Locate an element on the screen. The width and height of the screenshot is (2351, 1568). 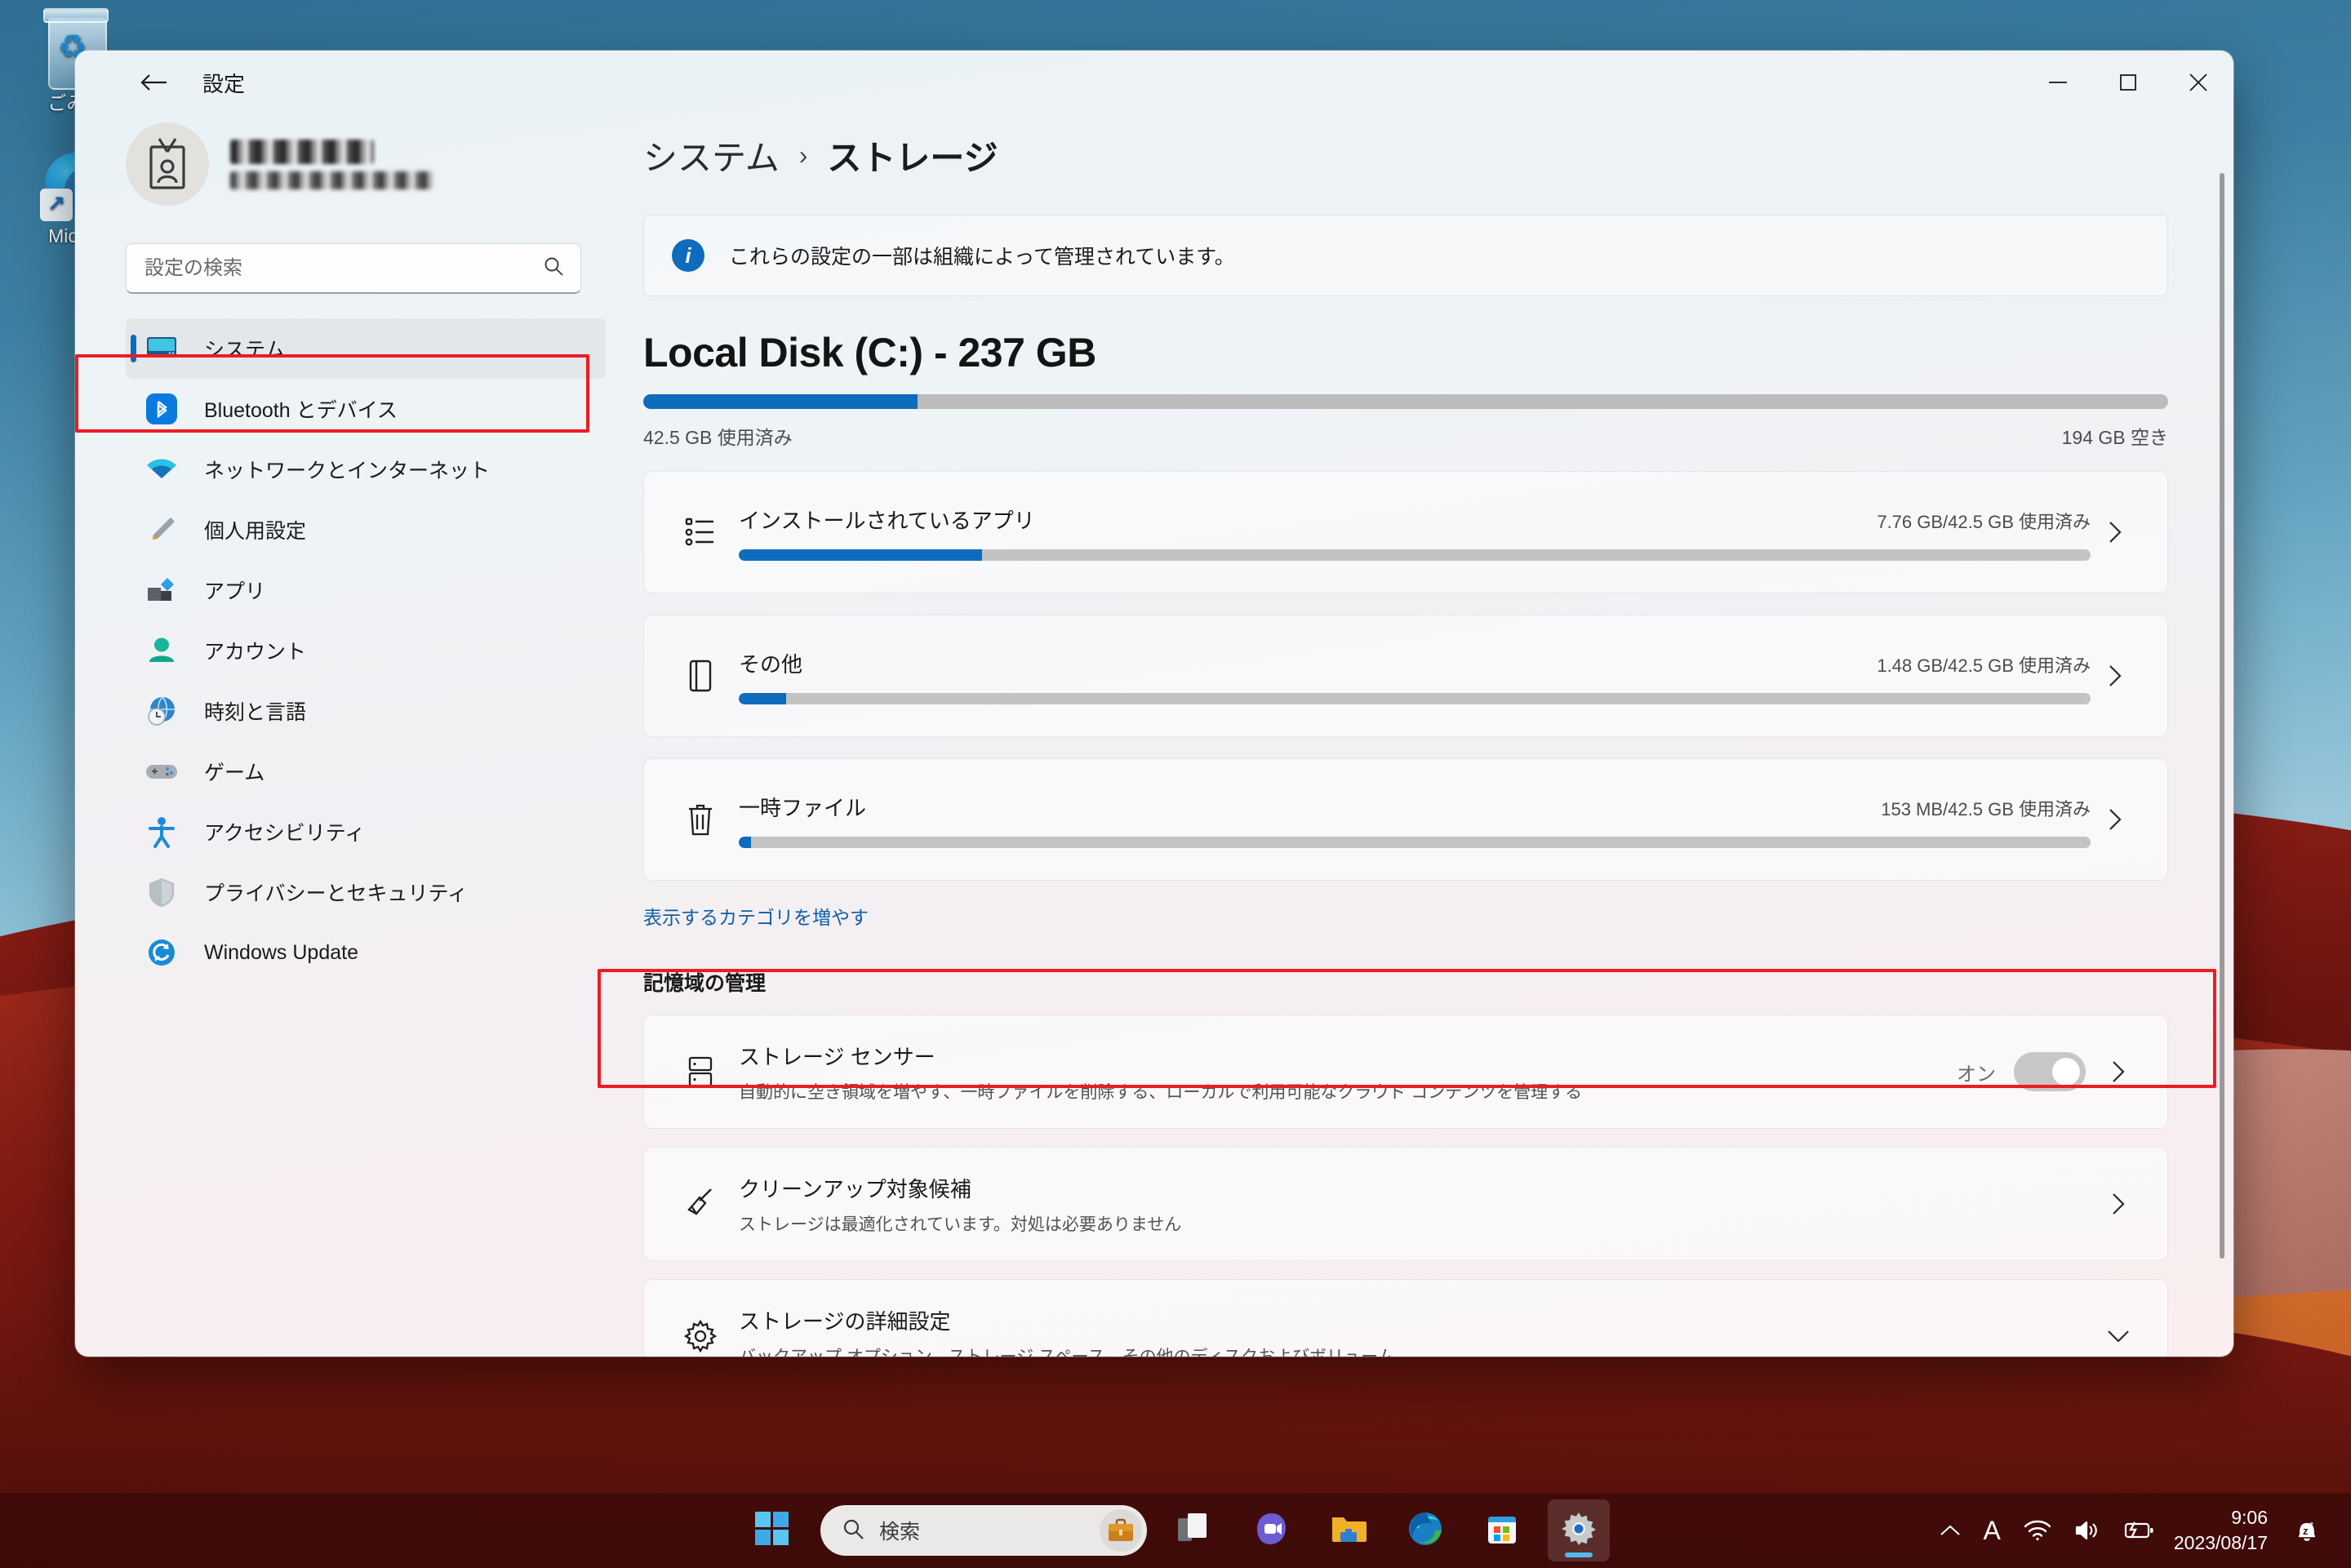
row-title: ストレージの詳細設定 is located at coordinates (845, 1321).